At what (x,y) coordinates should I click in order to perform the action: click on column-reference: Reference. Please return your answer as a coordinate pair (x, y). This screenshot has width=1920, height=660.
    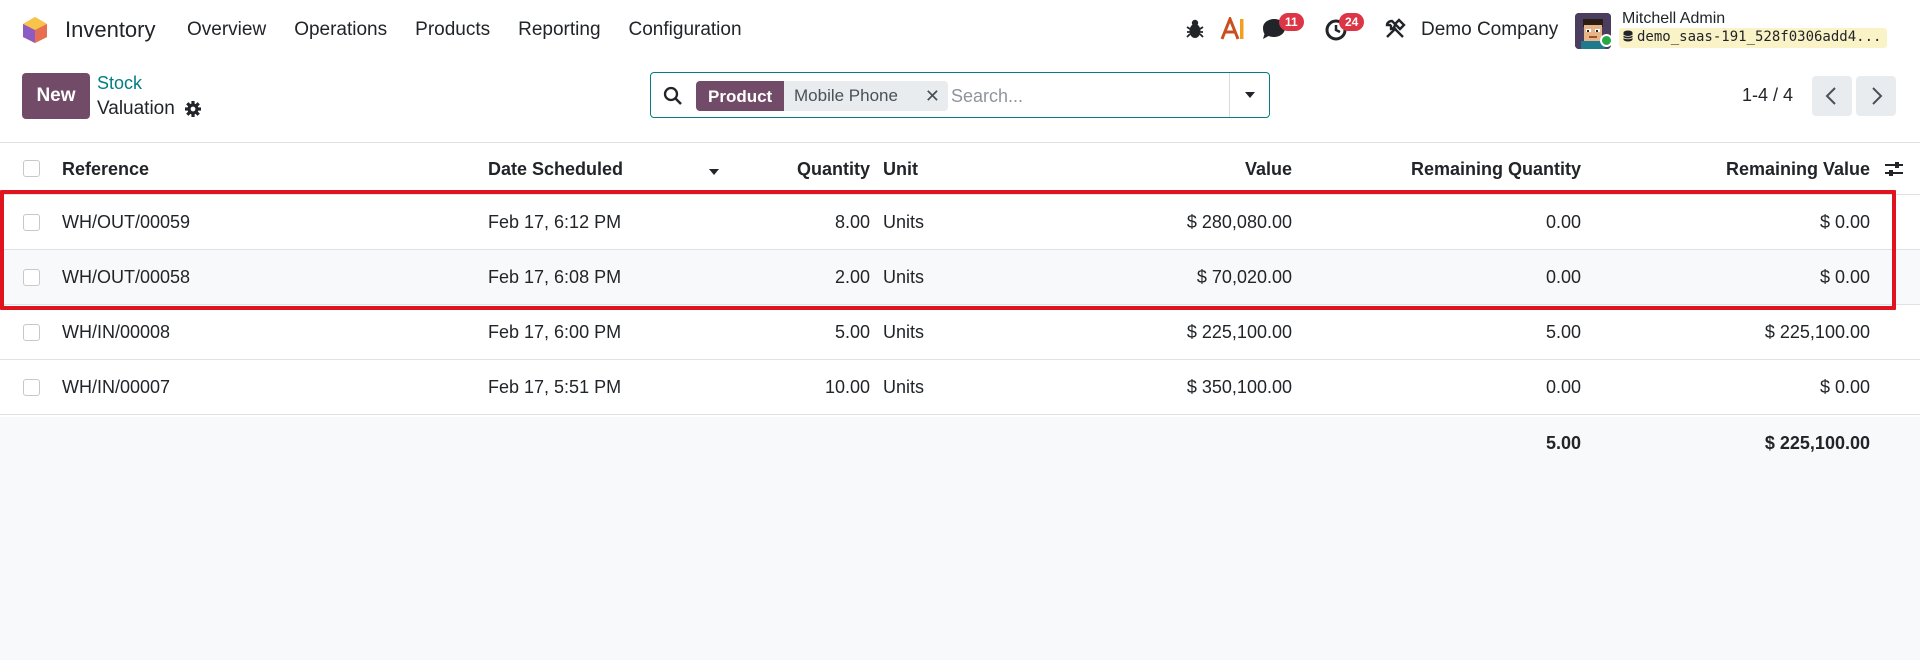
    Looking at the image, I should click on (105, 169).